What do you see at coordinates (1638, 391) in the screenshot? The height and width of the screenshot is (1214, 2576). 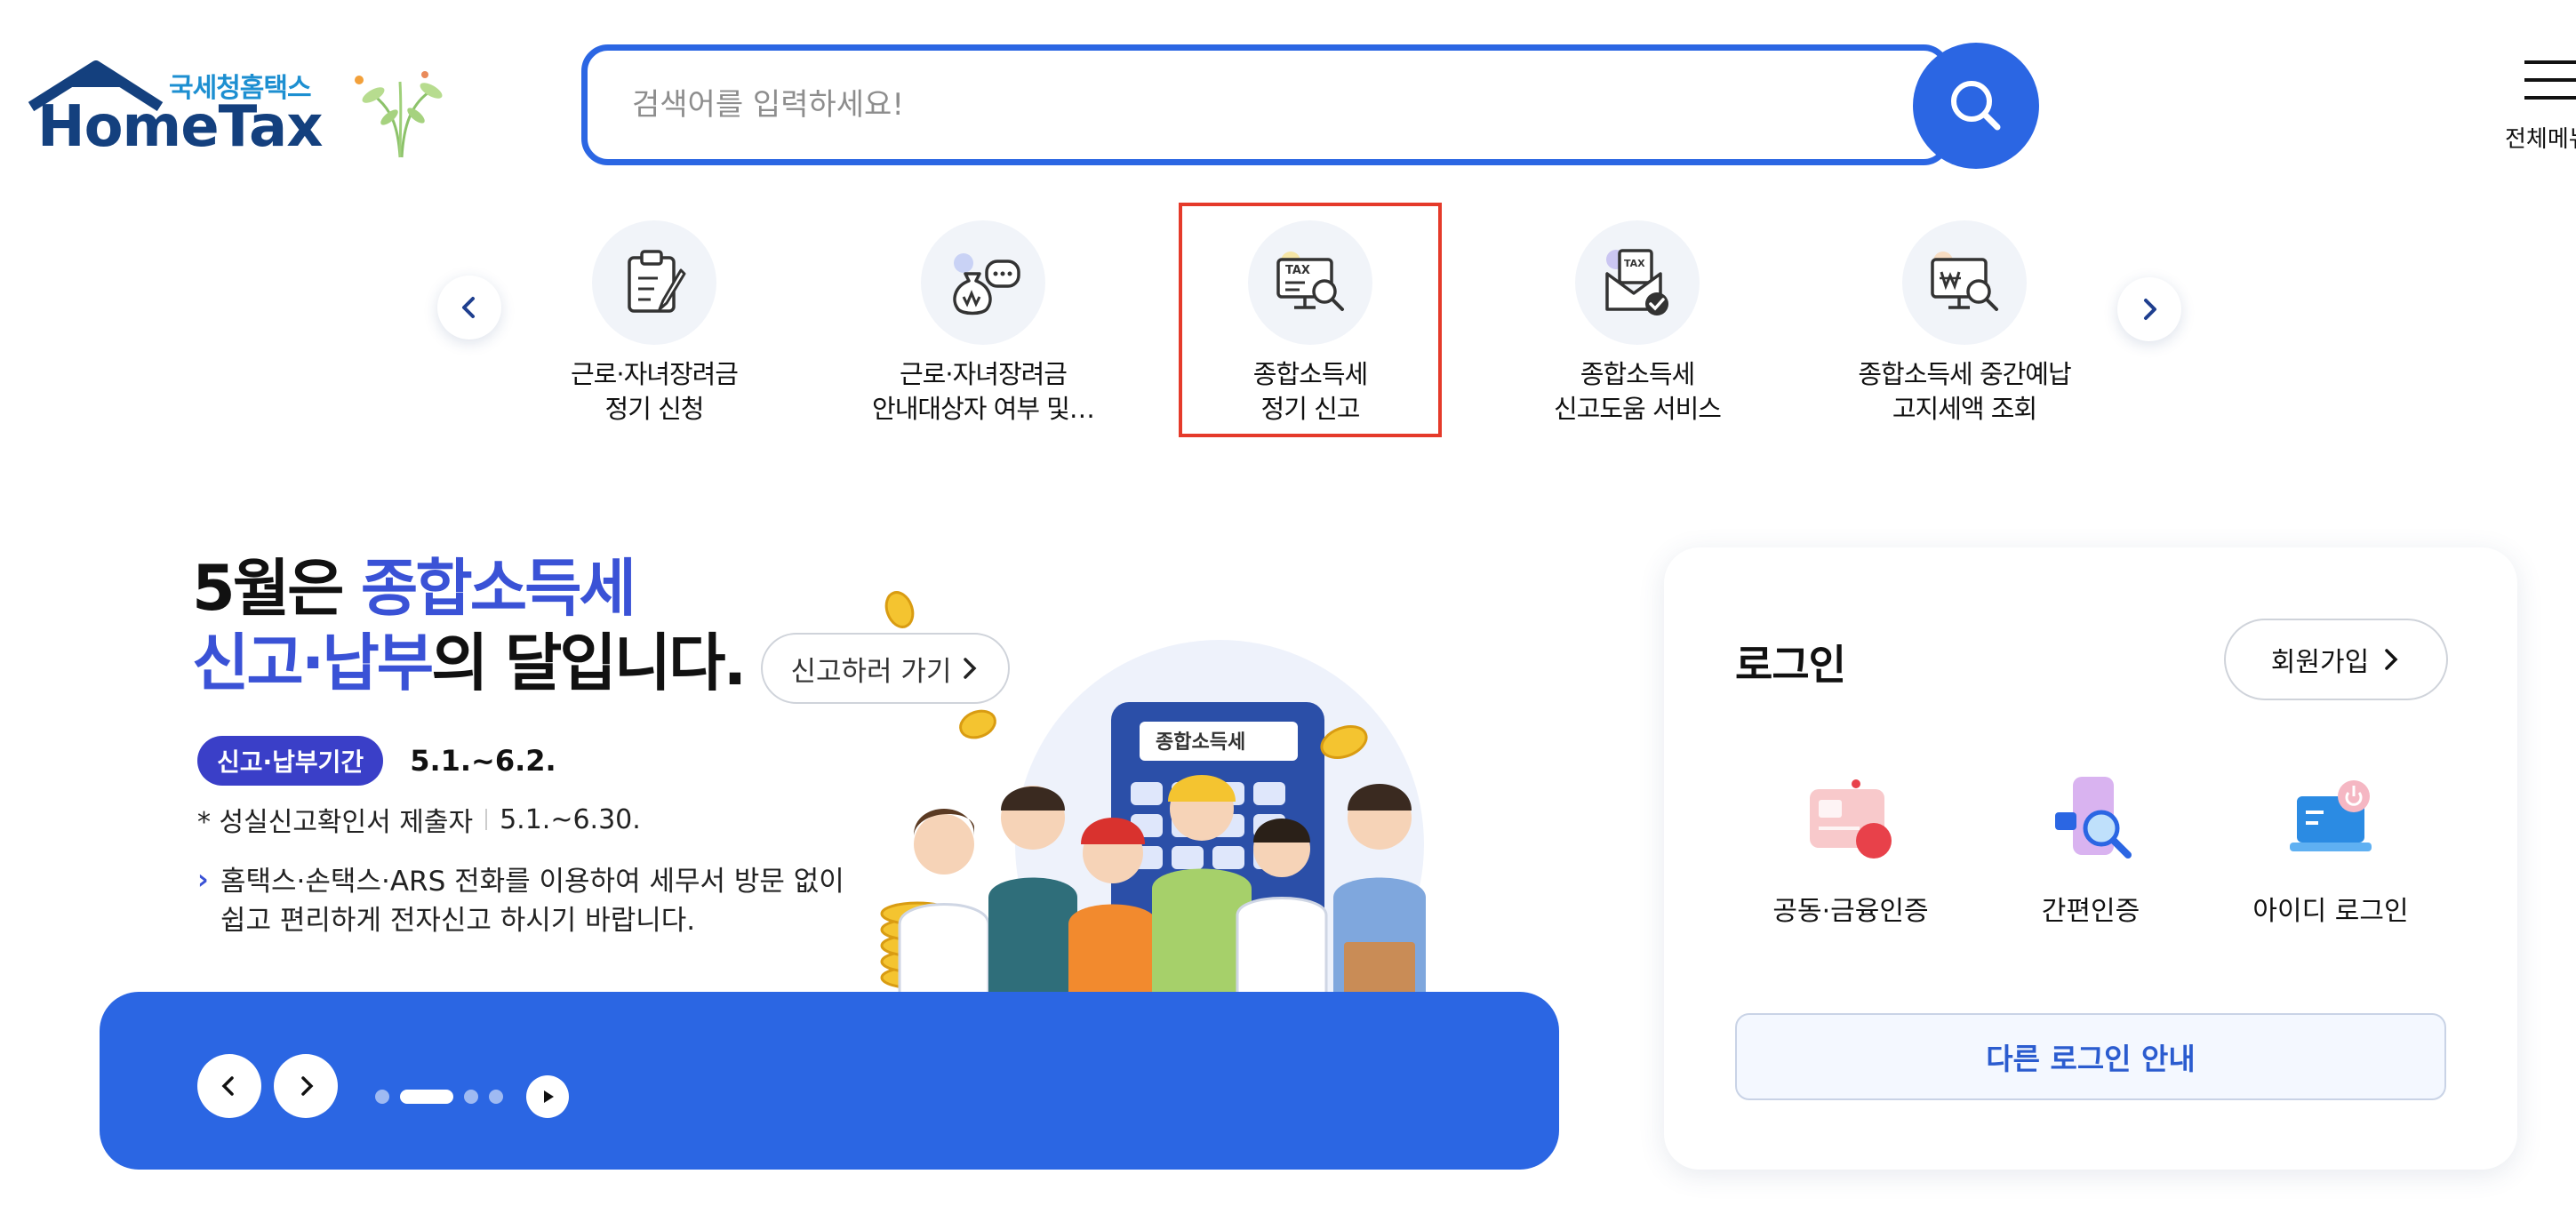 I see `quick-menu-label: 종합소득세 신고도움 서비스` at bounding box center [1638, 391].